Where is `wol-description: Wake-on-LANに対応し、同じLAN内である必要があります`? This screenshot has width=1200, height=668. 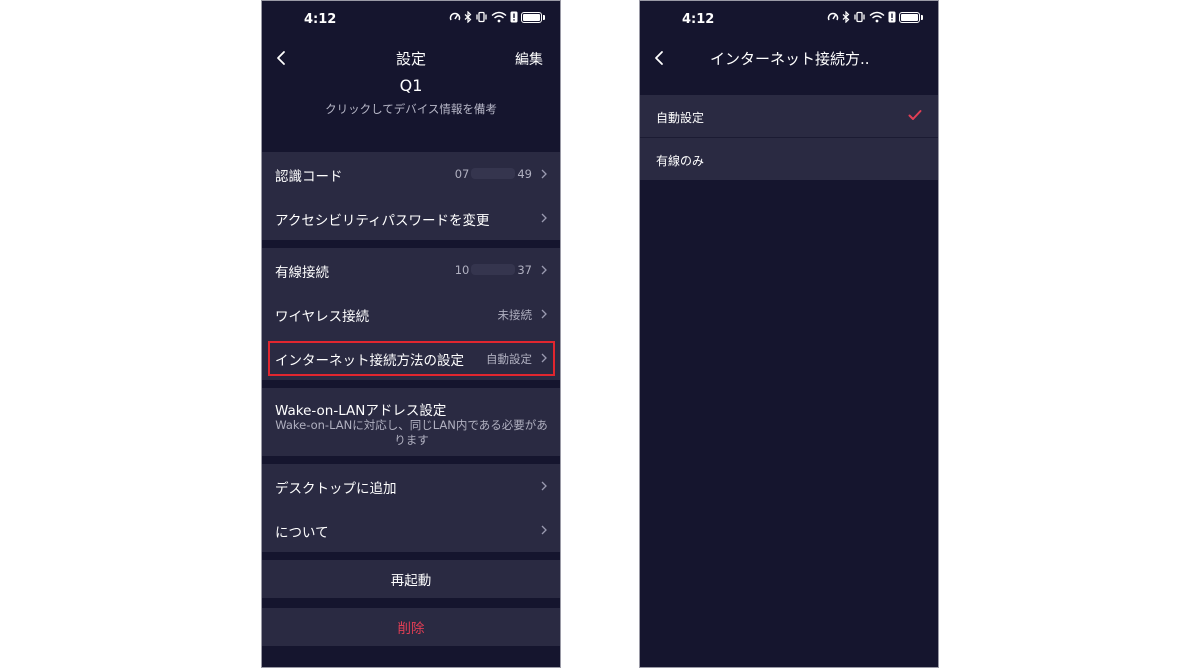 wol-description: Wake-on-LANに対応し、同じLAN内である必要があります is located at coordinates (411, 432).